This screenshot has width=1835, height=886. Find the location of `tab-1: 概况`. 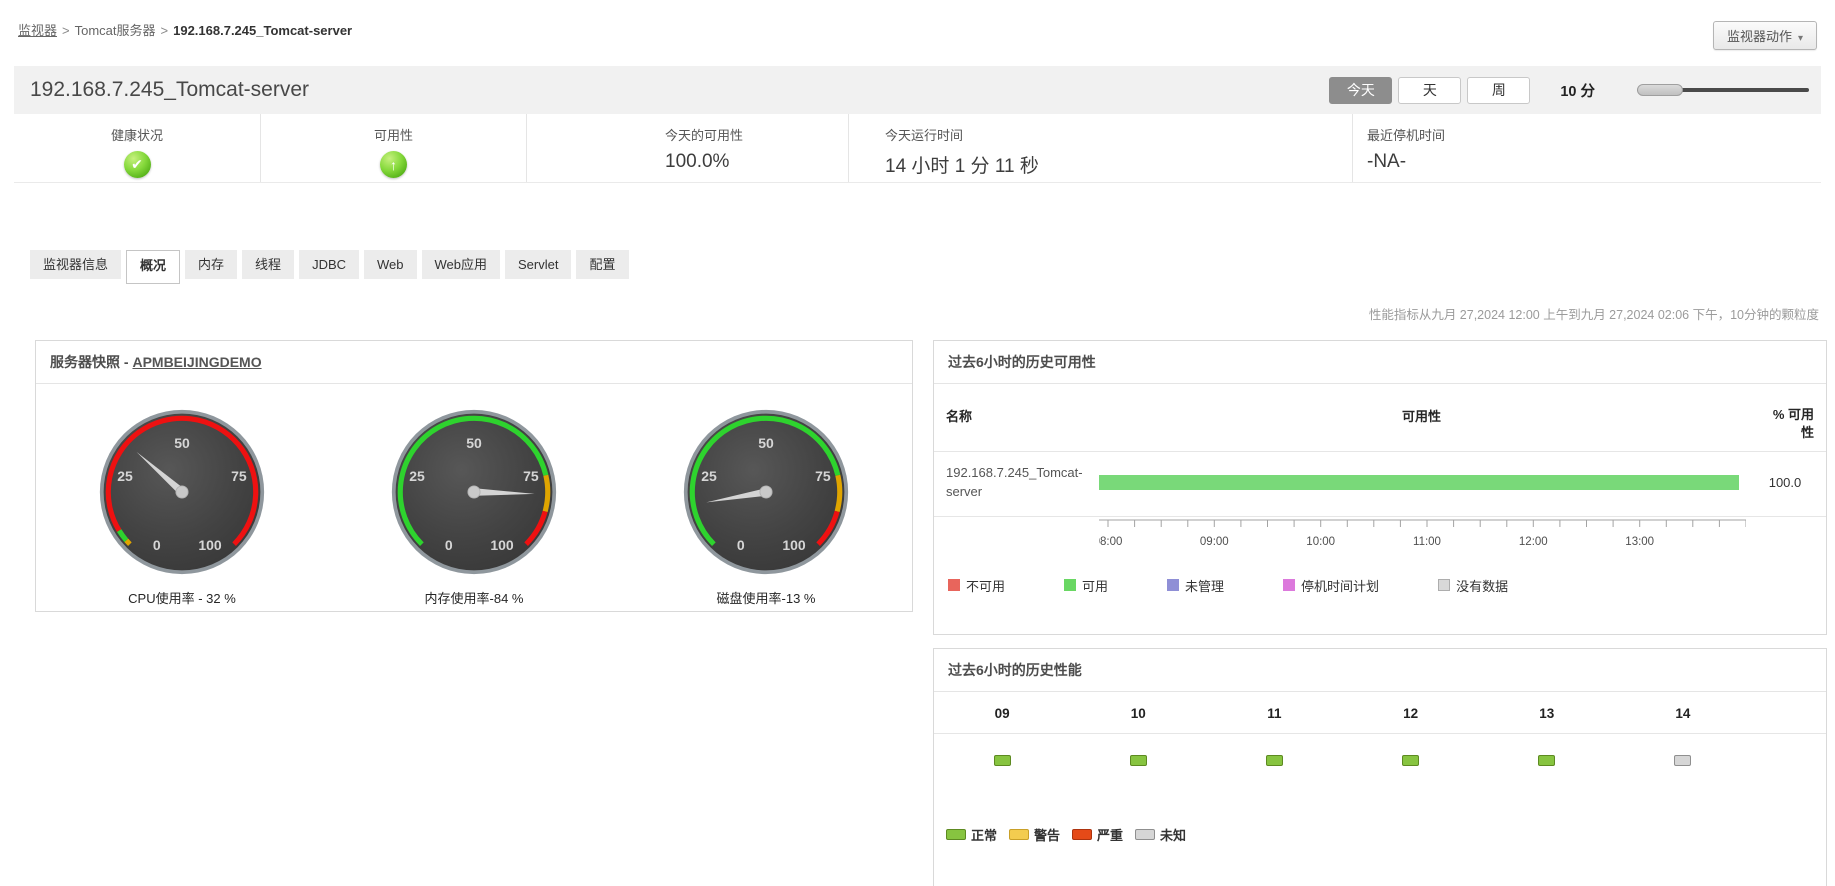

tab-1: 概况 is located at coordinates (153, 267).